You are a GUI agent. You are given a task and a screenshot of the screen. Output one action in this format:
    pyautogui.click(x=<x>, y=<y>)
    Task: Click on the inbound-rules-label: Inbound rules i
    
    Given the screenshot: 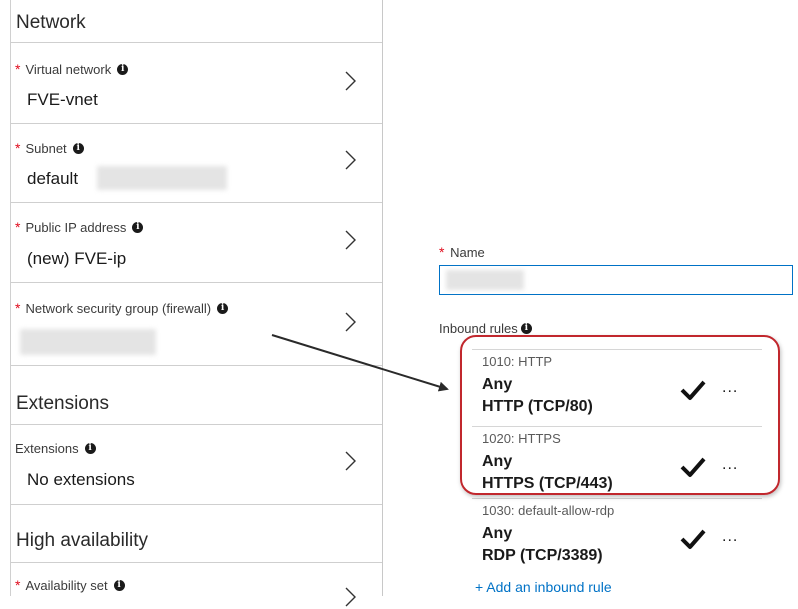 What is the action you would take?
    pyautogui.click(x=485, y=328)
    